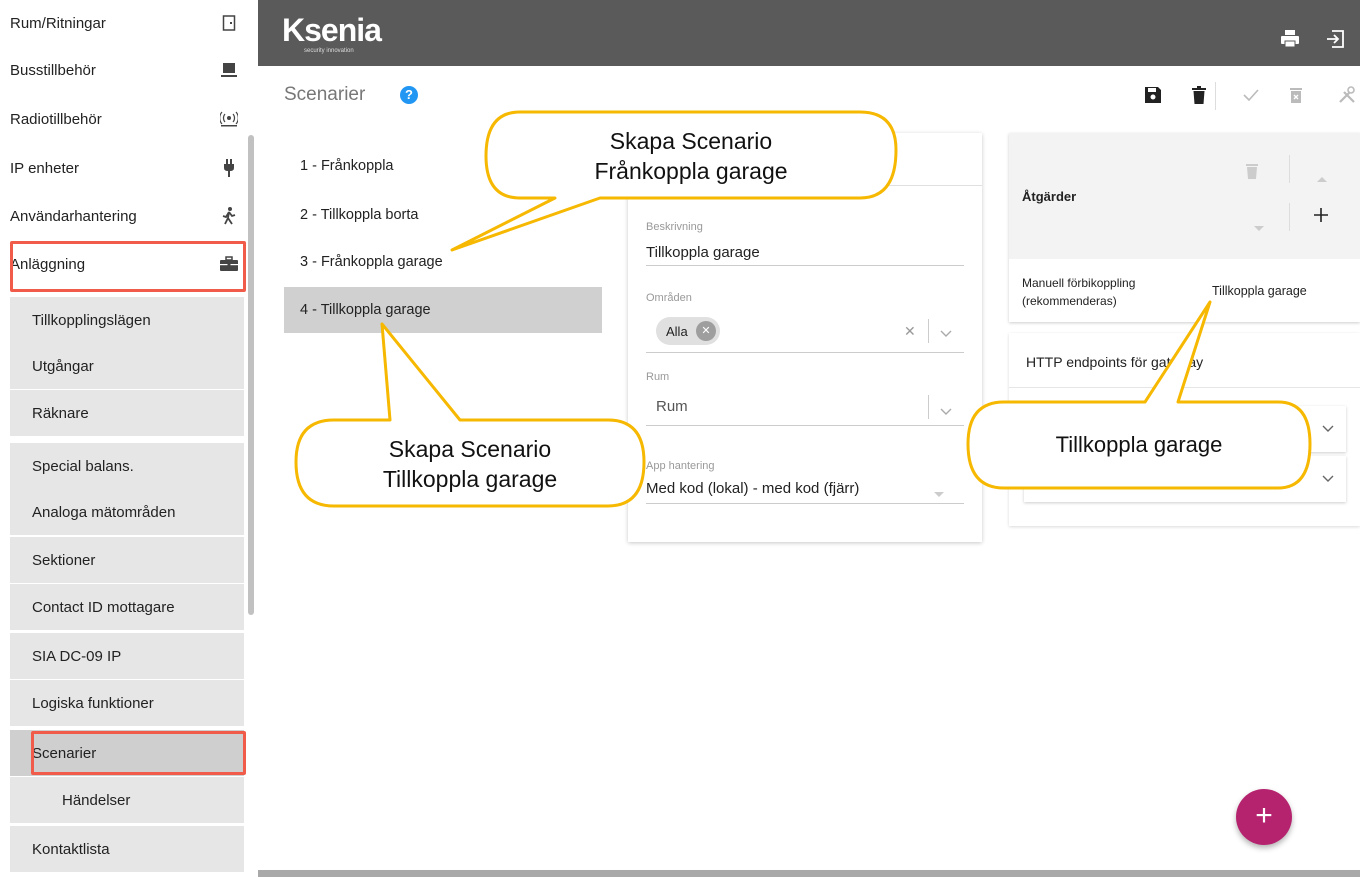 This screenshot has width=1360, height=877. Describe the element at coordinates (229, 216) in the screenshot. I see `walking-person-icon` at that location.